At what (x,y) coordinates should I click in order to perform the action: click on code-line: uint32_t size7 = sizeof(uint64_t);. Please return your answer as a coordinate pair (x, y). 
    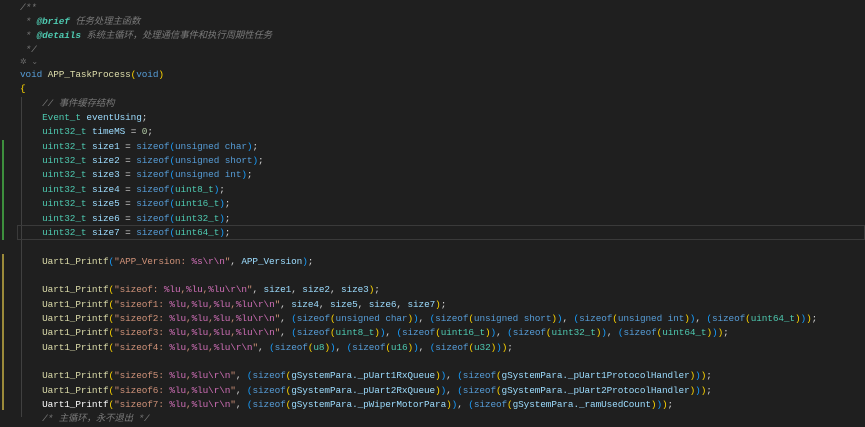
    Looking at the image, I should click on (125, 233).